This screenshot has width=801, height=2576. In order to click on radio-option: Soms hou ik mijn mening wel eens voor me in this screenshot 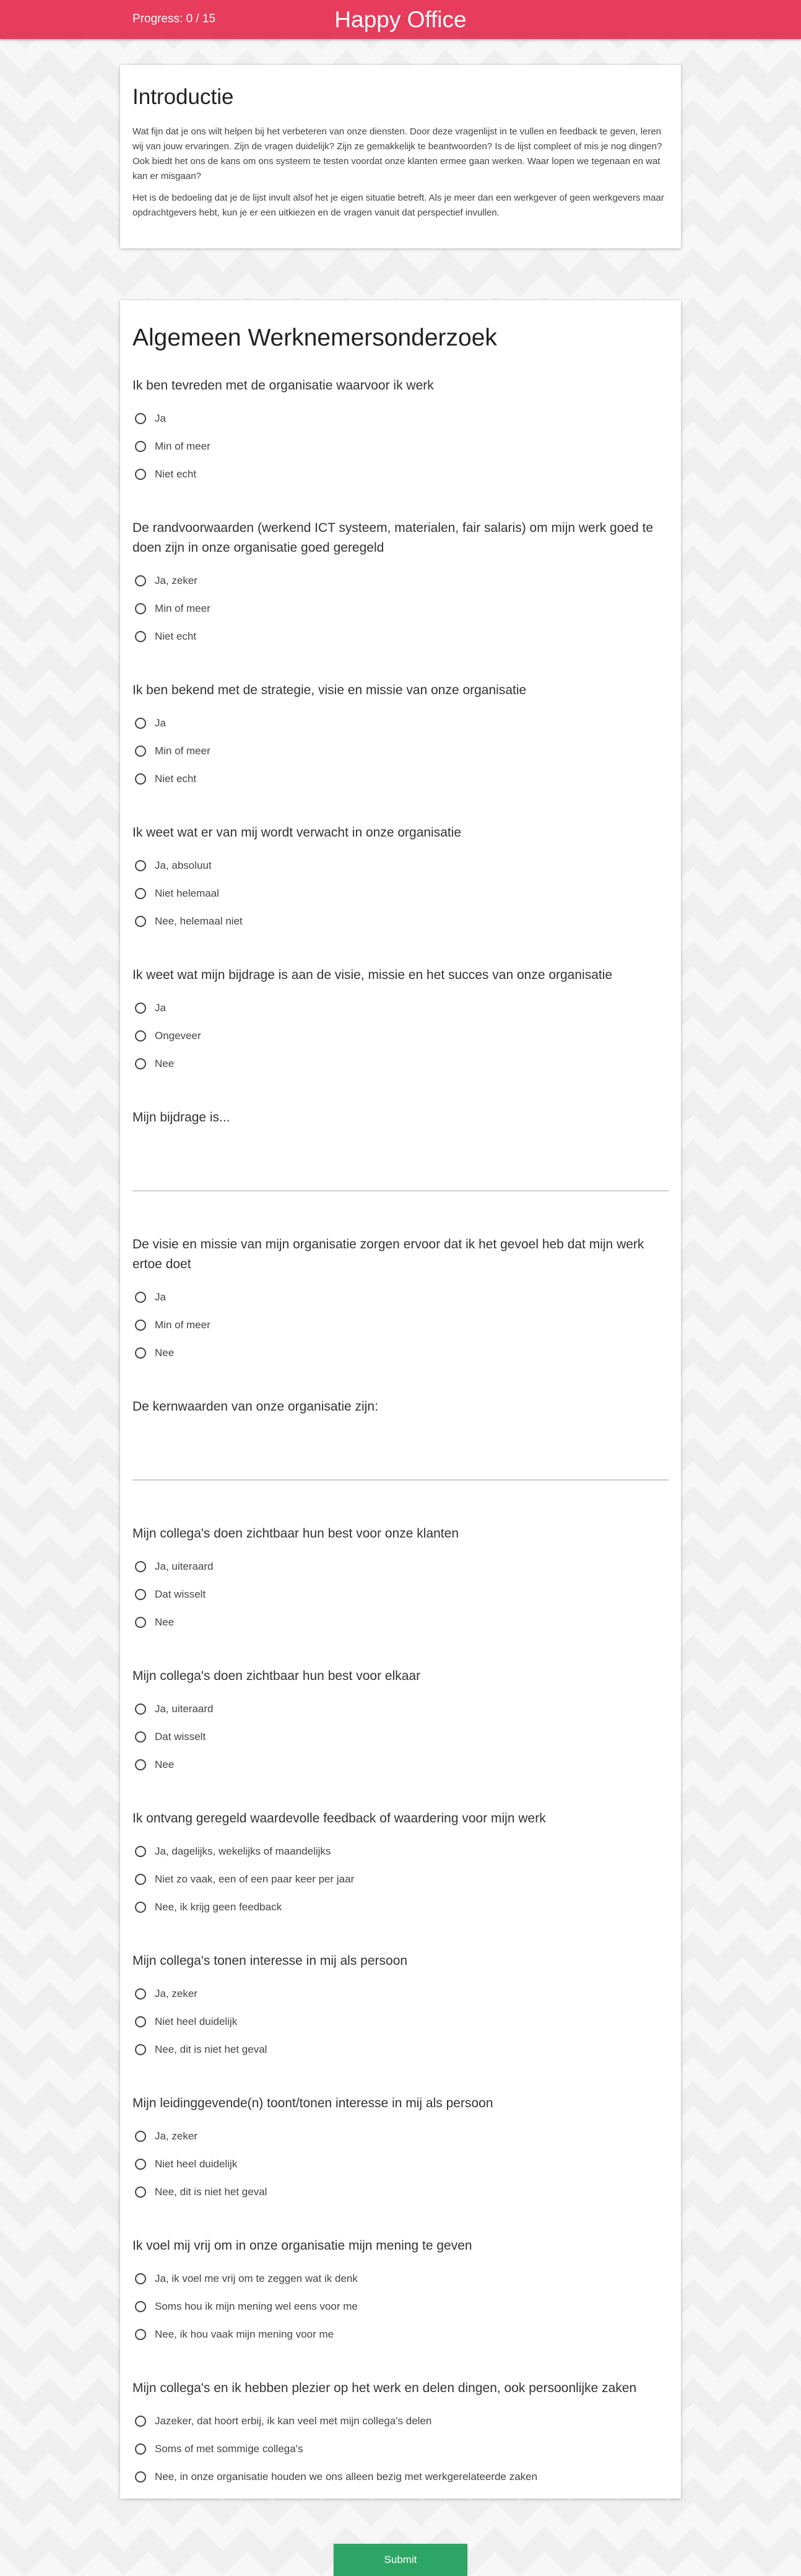, I will do `click(400, 2306)`.